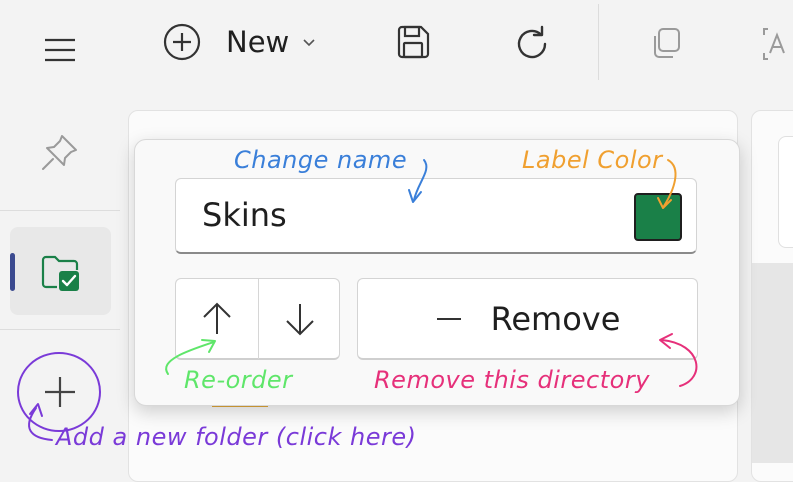 This screenshot has width=793, height=482. What do you see at coordinates (512, 380) in the screenshot?
I see `annotation-remove-dir: Remove this directory` at bounding box center [512, 380].